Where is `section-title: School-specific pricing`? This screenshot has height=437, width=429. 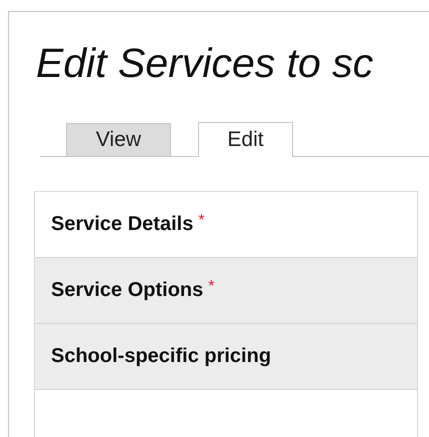
section-title: School-specific pricing is located at coordinates (161, 356).